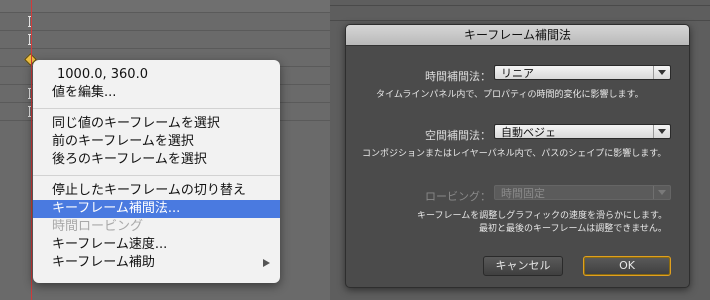 The height and width of the screenshot is (300, 710). Describe the element at coordinates (31, 150) in the screenshot. I see `playhead-line` at that location.